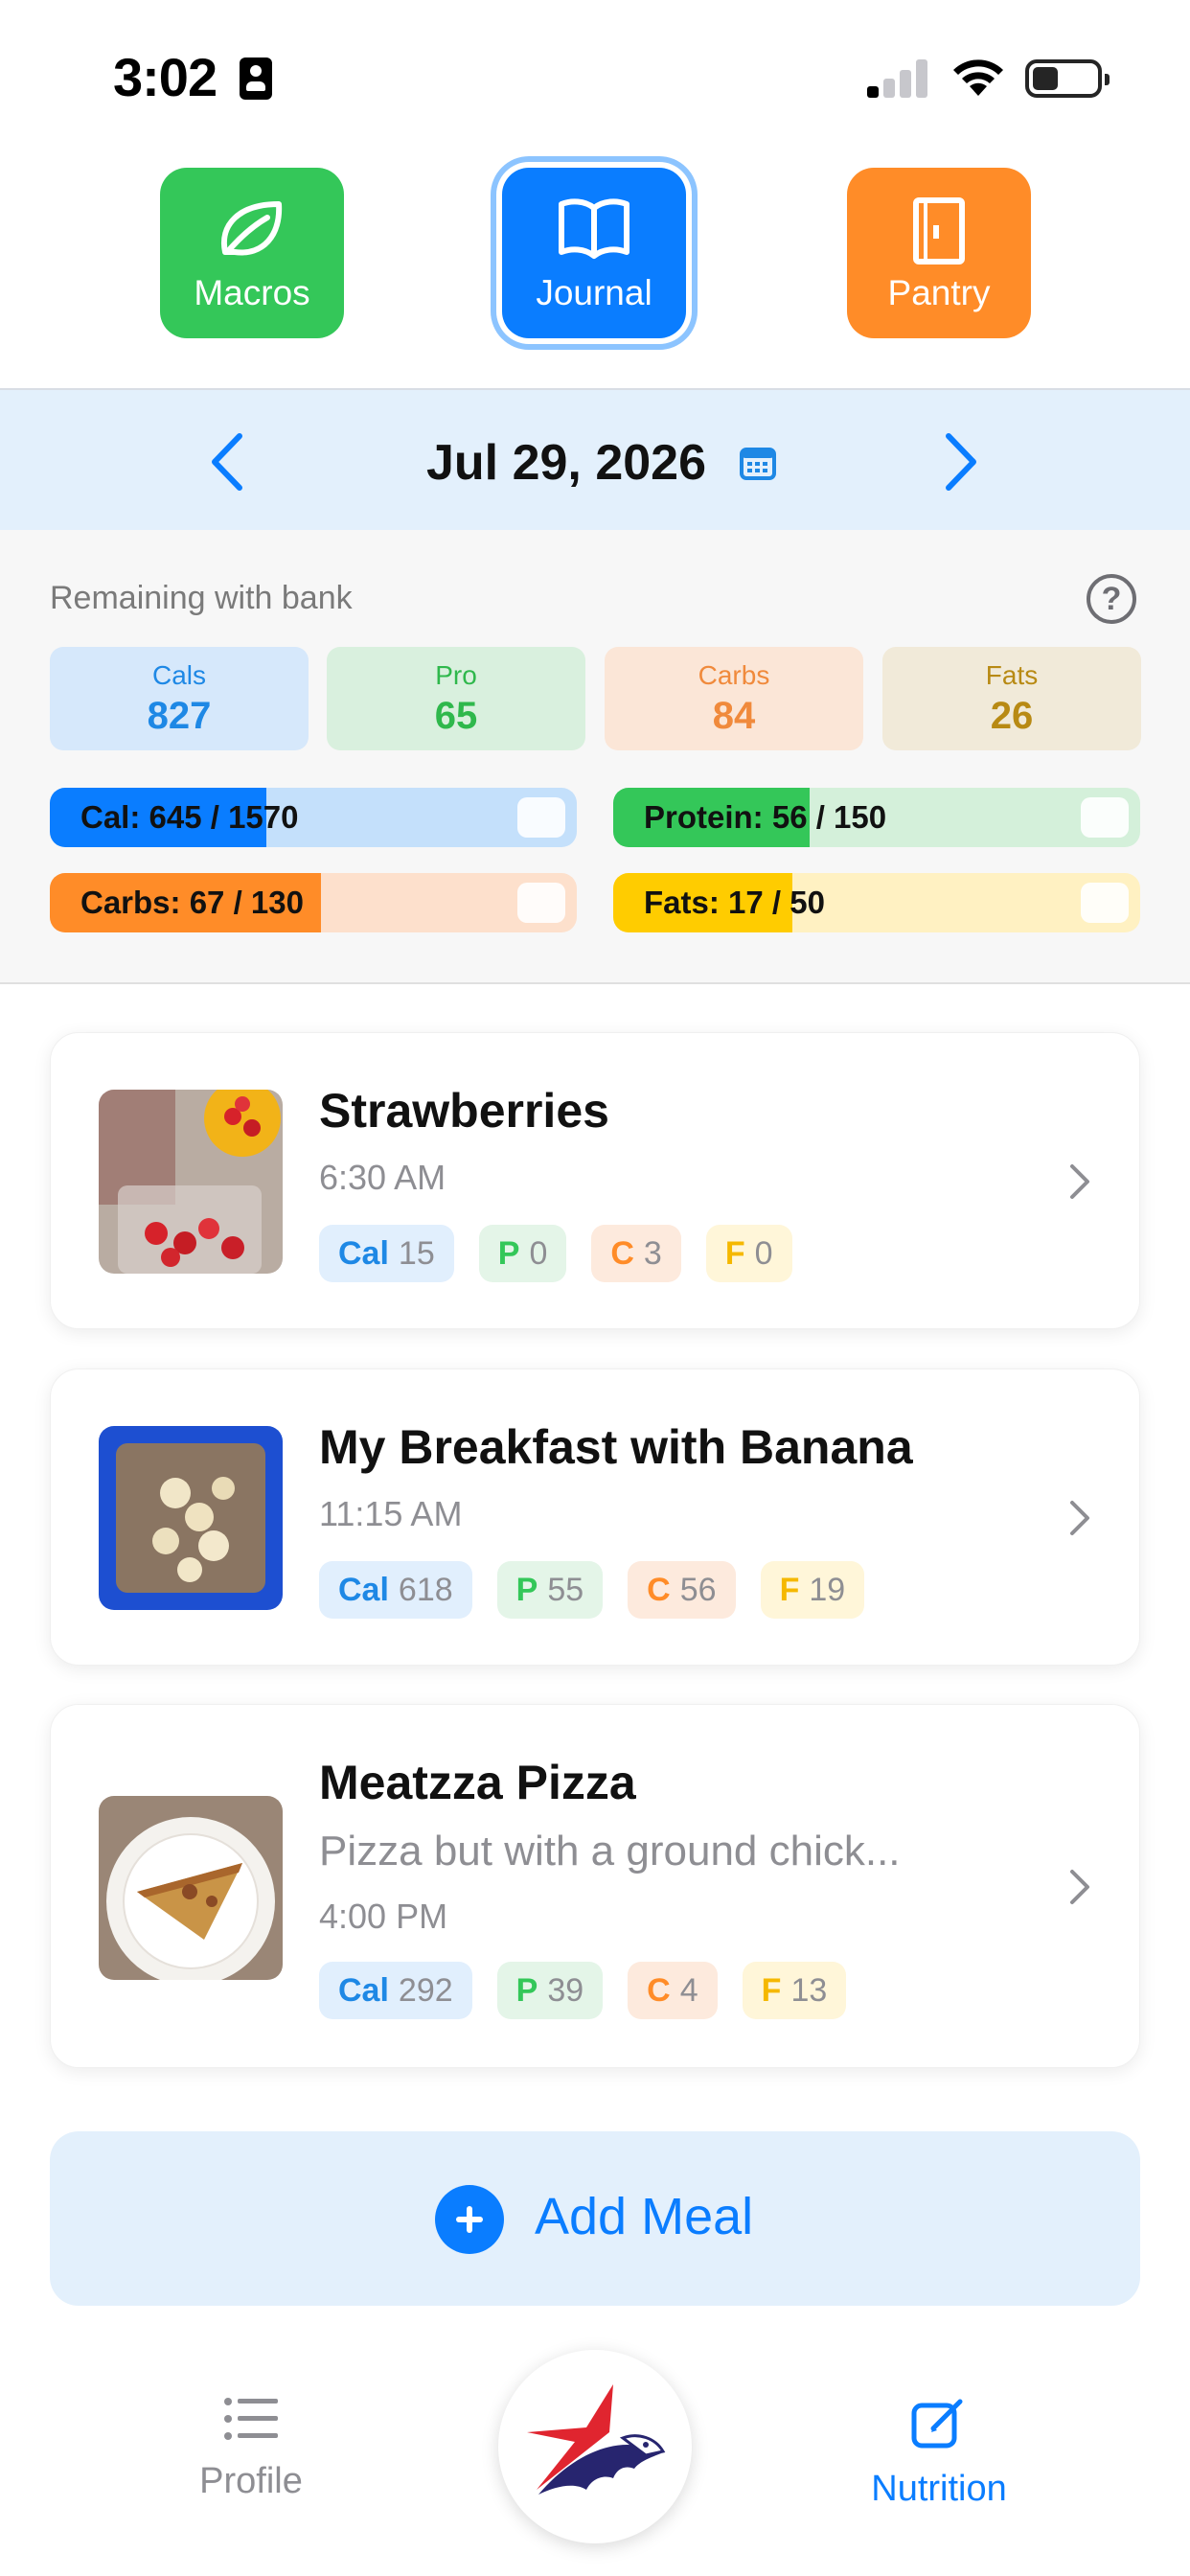  Describe the element at coordinates (478, 1782) in the screenshot. I see `meal-name: Meatzza Pizza` at that location.